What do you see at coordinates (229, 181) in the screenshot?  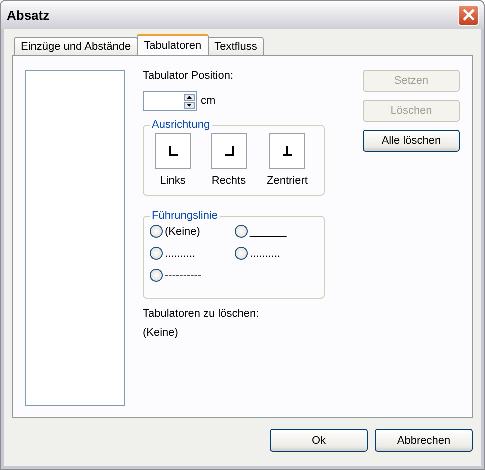 I see `alignment-label: Rechts` at bounding box center [229, 181].